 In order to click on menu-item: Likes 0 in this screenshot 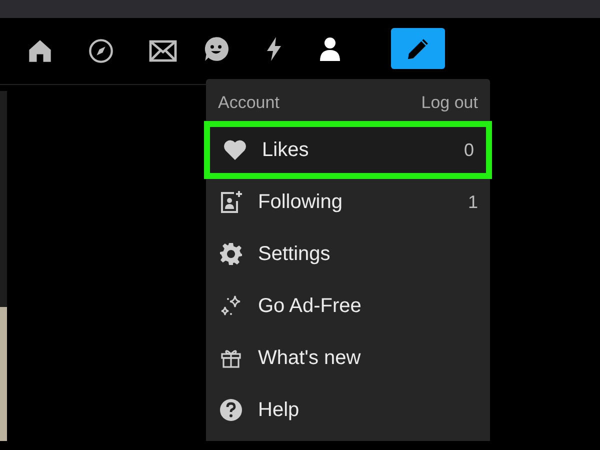, I will do `click(348, 150)`.